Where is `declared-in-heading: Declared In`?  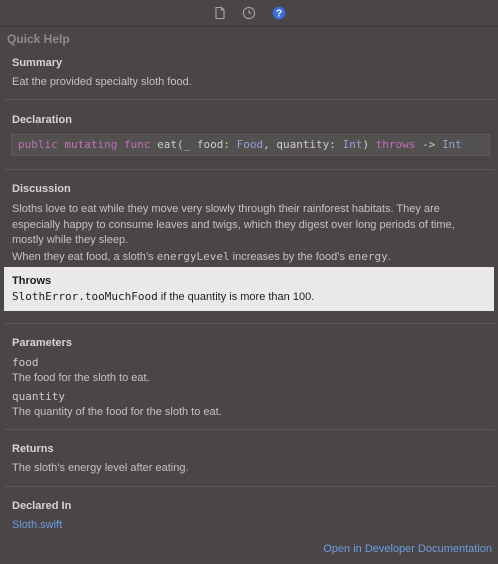
declared-in-heading: Declared In is located at coordinates (42, 506).